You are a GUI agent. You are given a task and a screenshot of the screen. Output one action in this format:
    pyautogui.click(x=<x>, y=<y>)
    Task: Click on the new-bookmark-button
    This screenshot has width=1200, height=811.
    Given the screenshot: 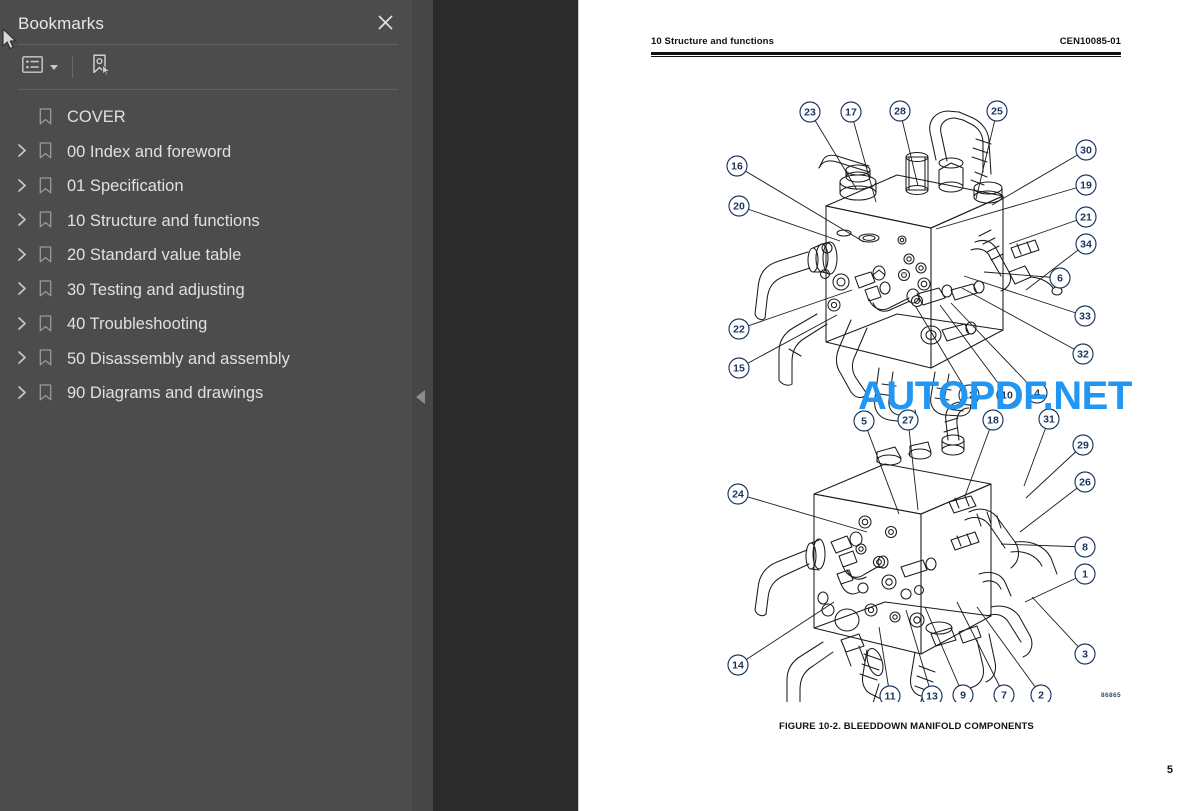 What is the action you would take?
    pyautogui.click(x=100, y=67)
    